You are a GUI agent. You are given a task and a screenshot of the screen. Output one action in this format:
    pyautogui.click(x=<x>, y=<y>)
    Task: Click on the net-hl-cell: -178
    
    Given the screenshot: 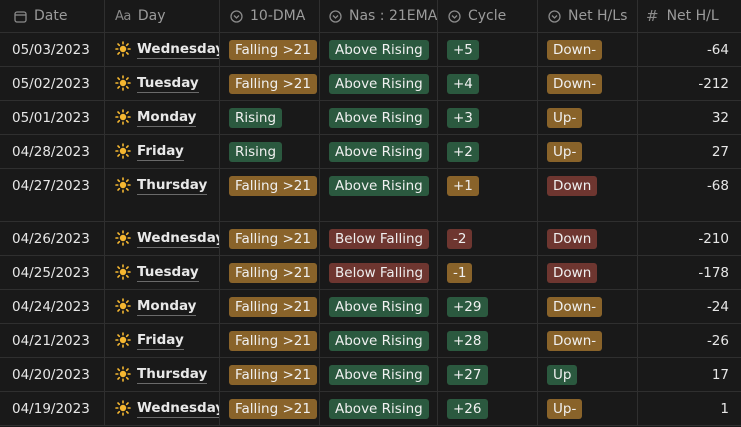 What is the action you would take?
    pyautogui.click(x=689, y=272)
    